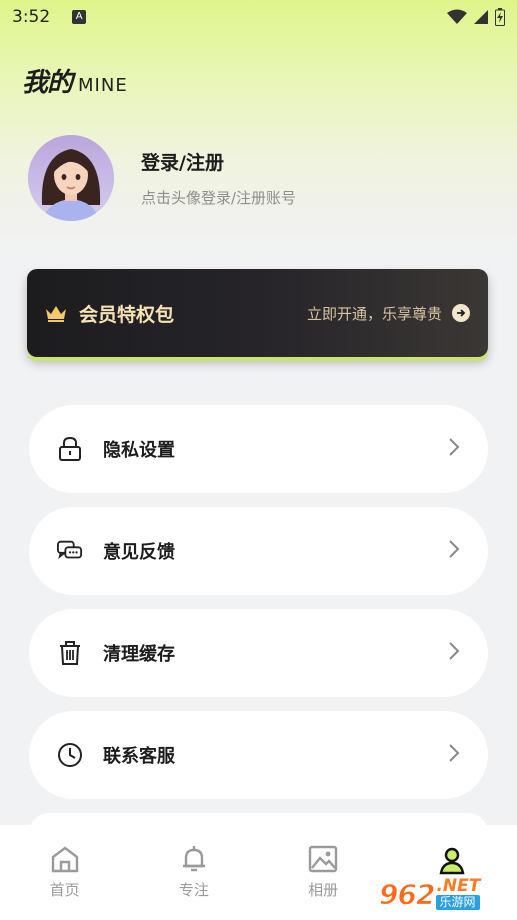 This screenshot has height=920, width=517. I want to click on clock-icon, so click(70, 755).